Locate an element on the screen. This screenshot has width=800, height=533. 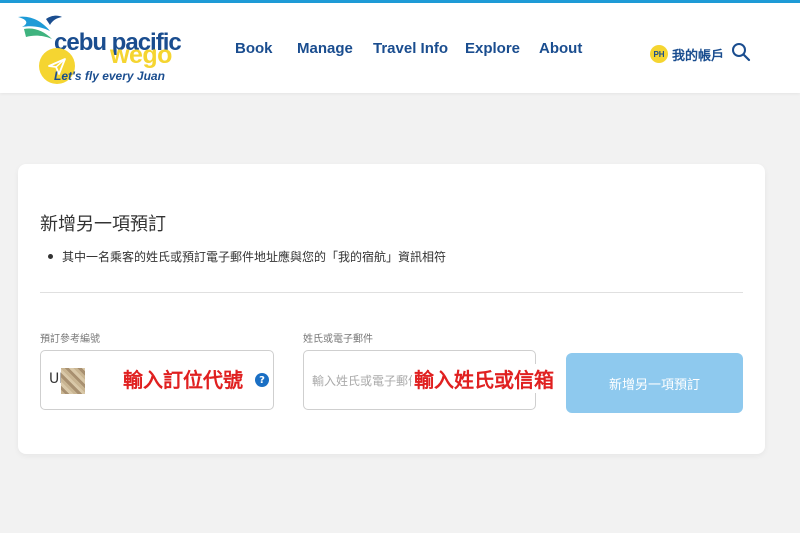
note-text: 其中一名乘客的姓氏或預訂電子郵件地址應與您的「我的宿航」資訊相符 is located at coordinates (254, 257).